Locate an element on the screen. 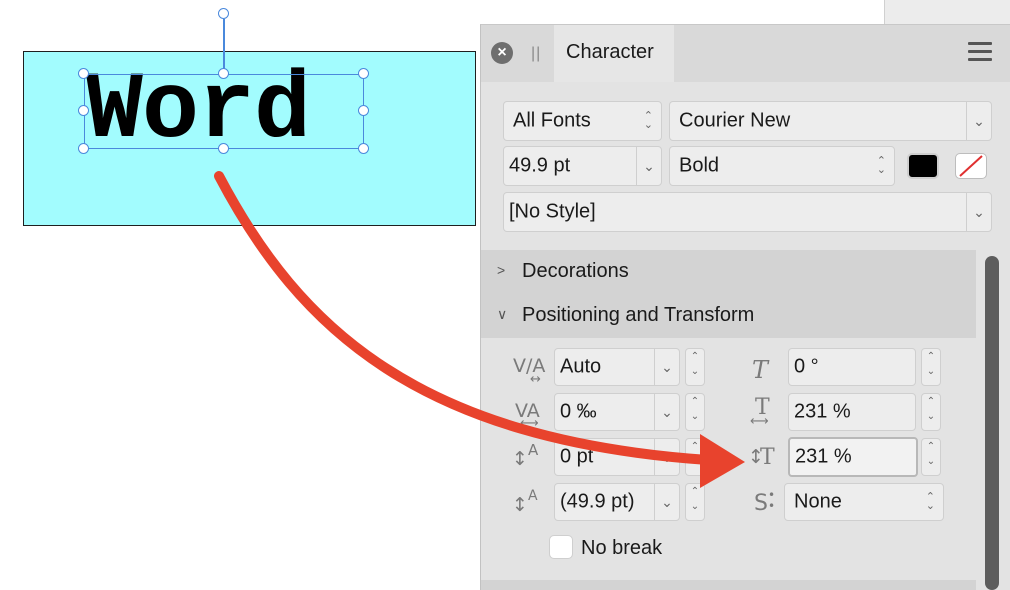 The height and width of the screenshot is (590, 1010). hamburger-menu-icon is located at coordinates (980, 52).